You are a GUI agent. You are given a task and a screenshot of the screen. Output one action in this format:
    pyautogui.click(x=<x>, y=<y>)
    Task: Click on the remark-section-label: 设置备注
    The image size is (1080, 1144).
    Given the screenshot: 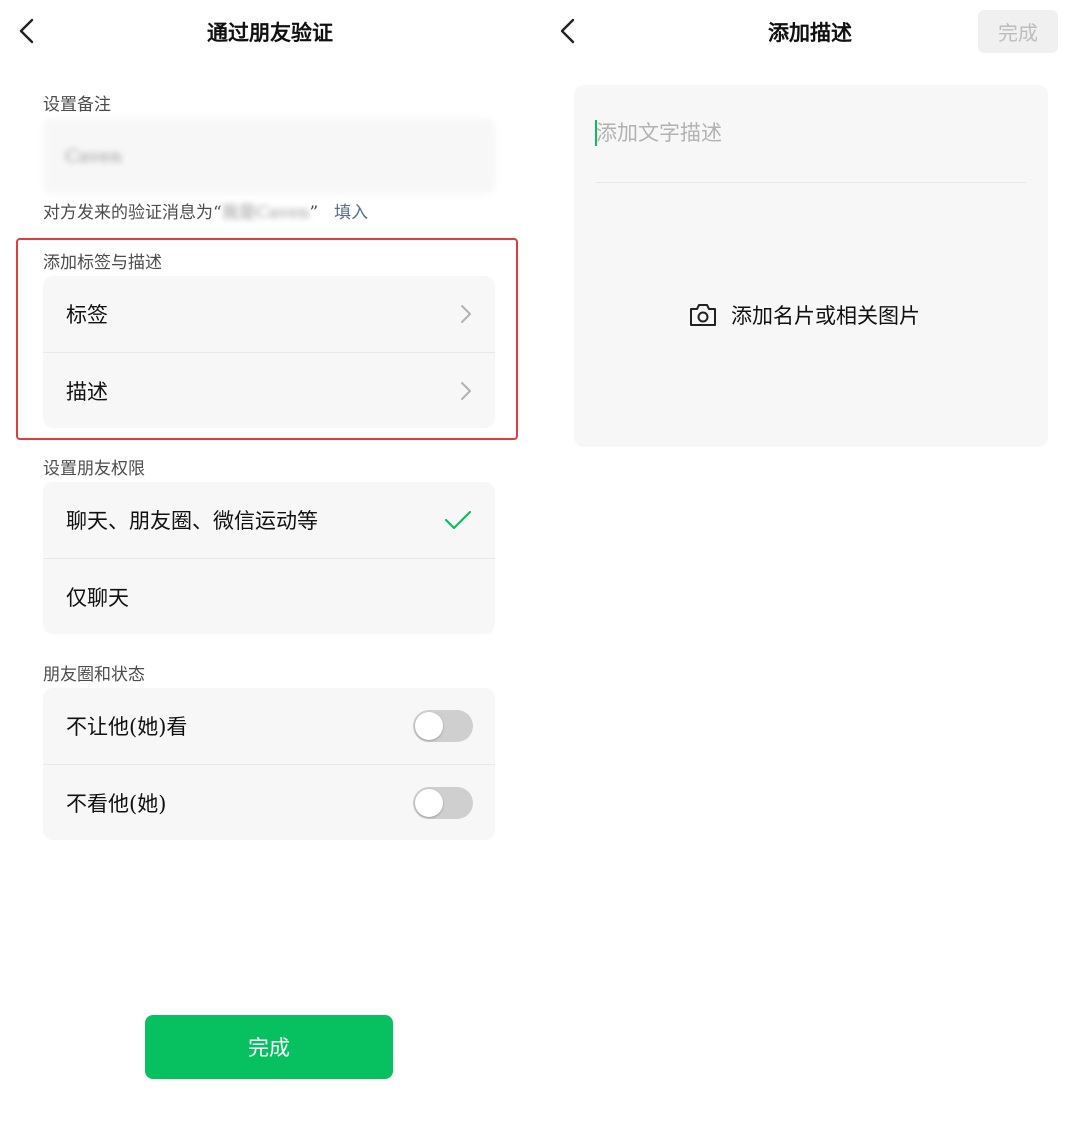 What is the action you would take?
    pyautogui.click(x=77, y=105)
    